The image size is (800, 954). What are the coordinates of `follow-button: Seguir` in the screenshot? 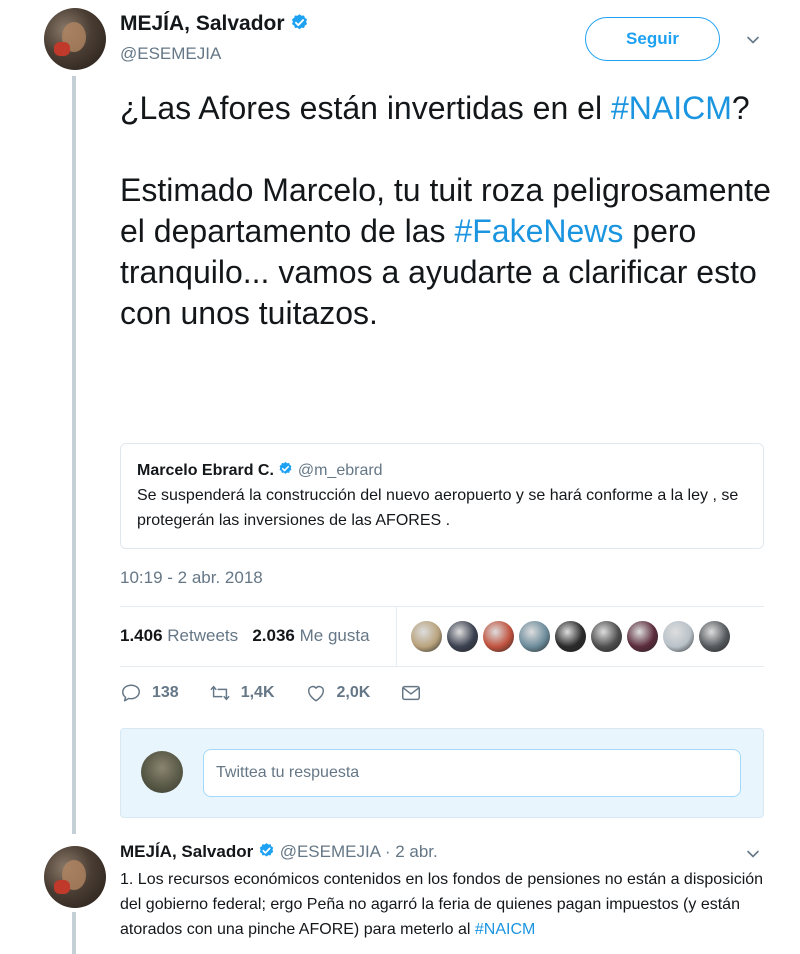 It's located at (652, 39).